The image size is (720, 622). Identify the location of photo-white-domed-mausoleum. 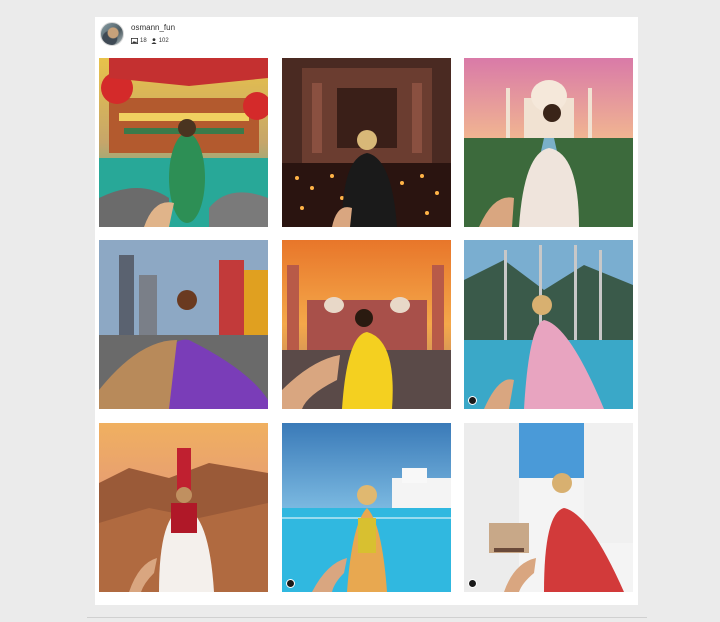
(548, 142).